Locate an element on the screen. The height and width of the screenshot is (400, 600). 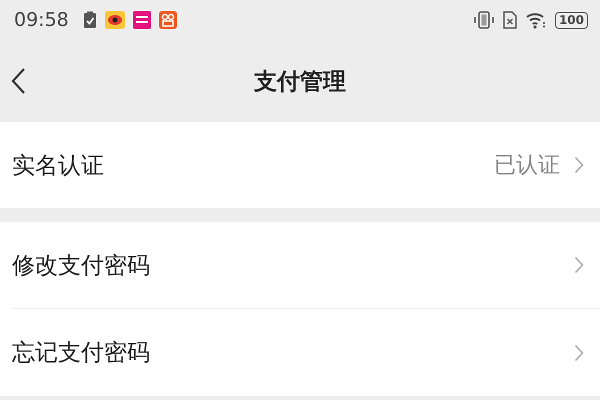
row-label: 忘记支付密码 is located at coordinates (81, 353).